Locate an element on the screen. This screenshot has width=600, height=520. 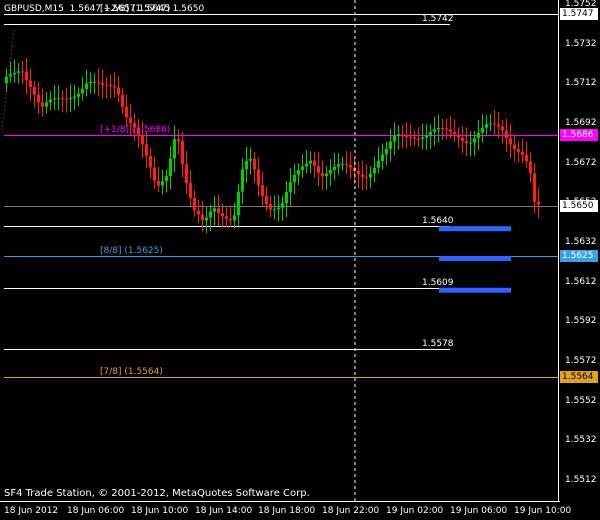
level-price-label: 1.5742 is located at coordinates (438, 18).